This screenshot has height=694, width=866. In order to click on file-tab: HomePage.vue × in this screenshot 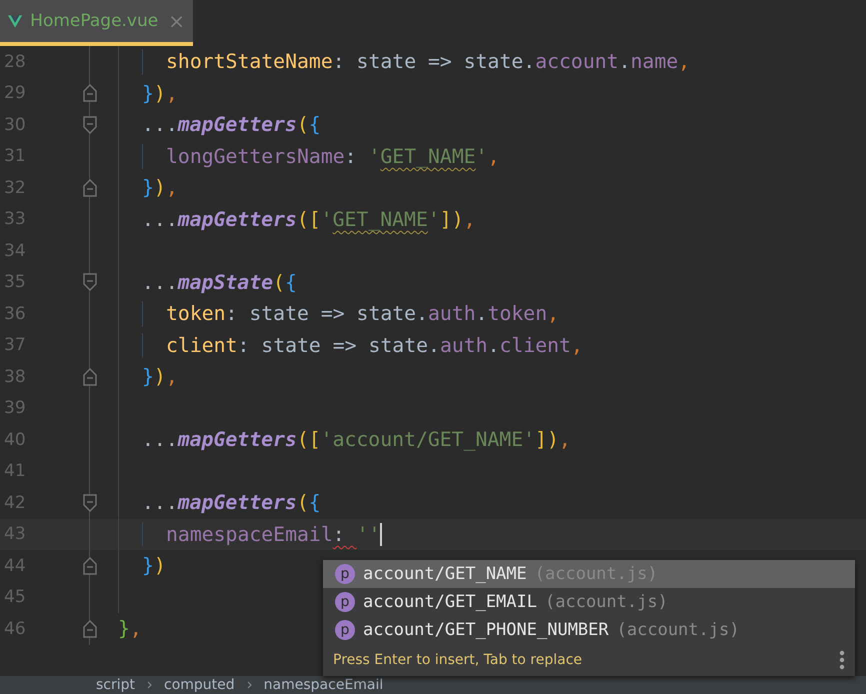, I will do `click(96, 23)`.